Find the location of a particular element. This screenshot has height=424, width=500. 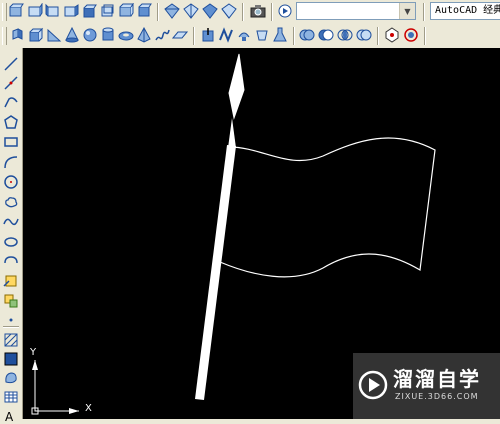

subtract-icon is located at coordinates (326, 35).